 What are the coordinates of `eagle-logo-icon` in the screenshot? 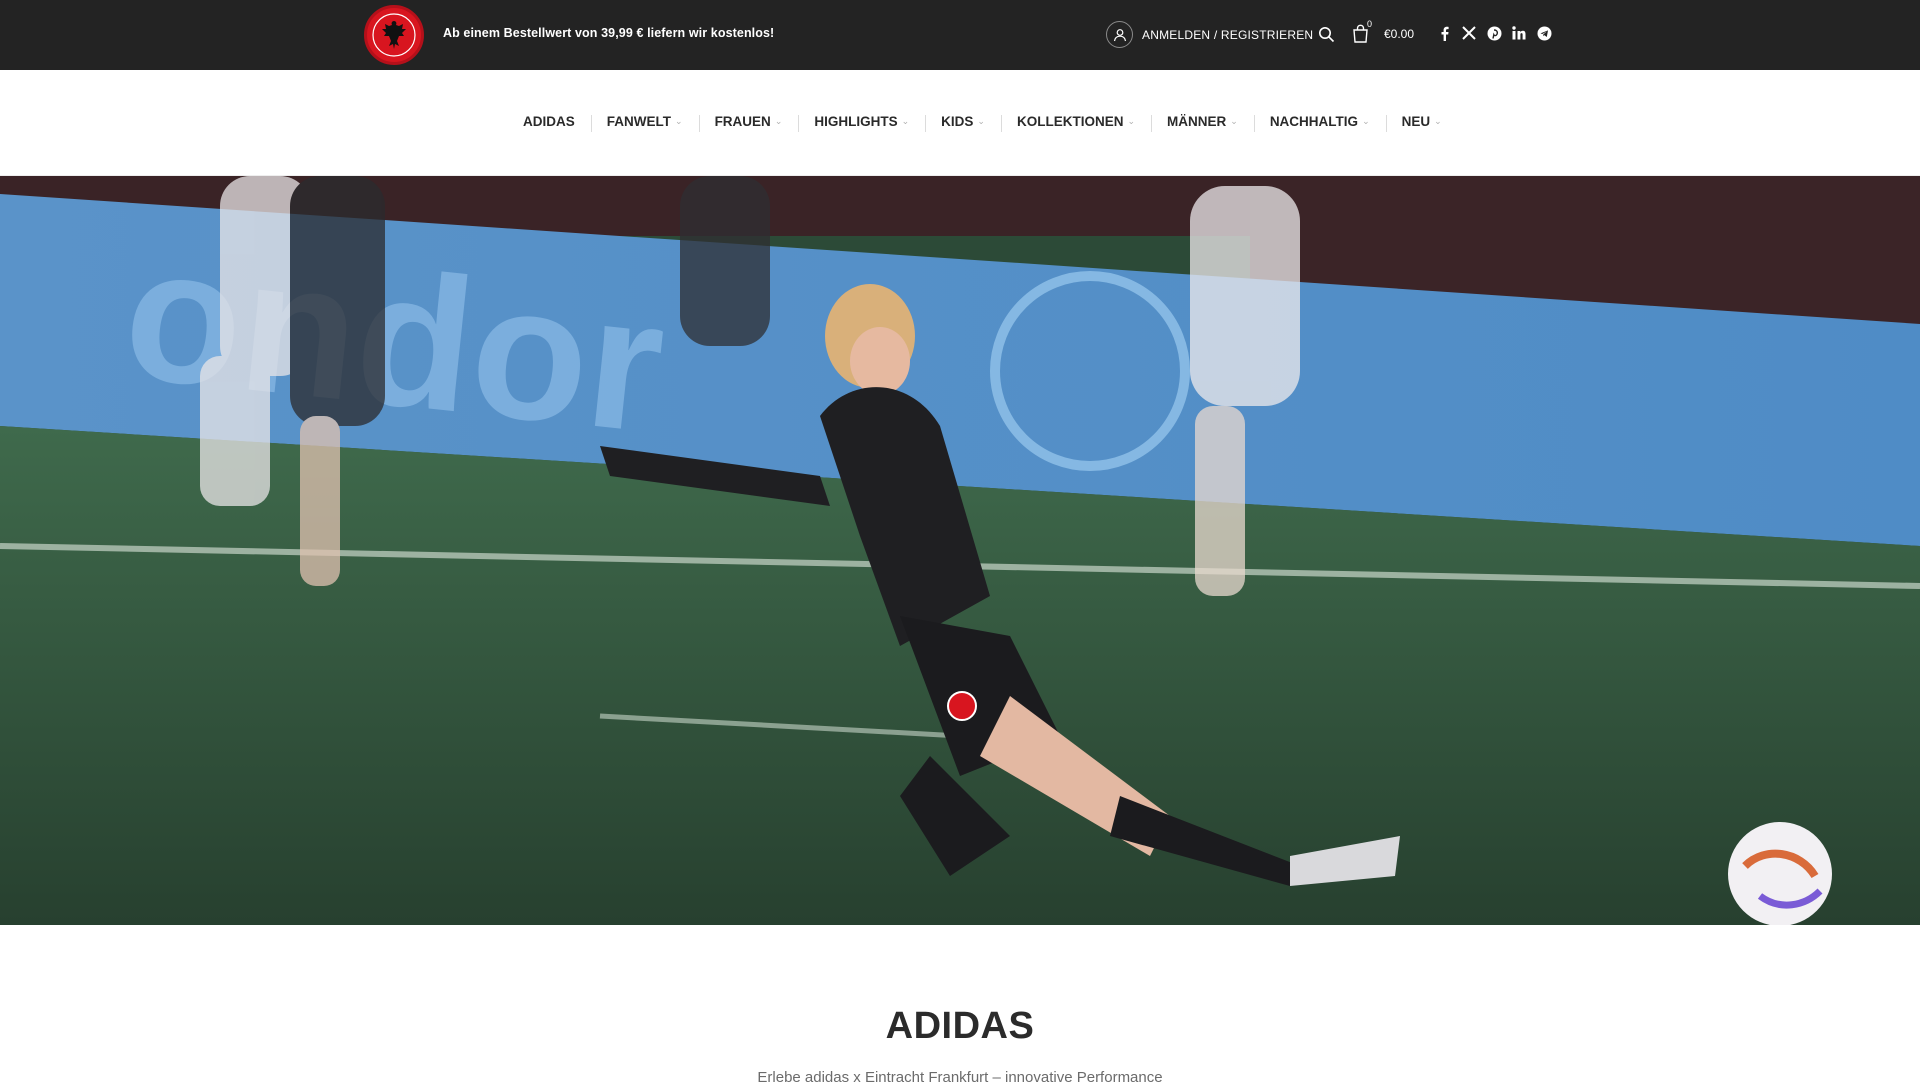 It's located at (394, 35).